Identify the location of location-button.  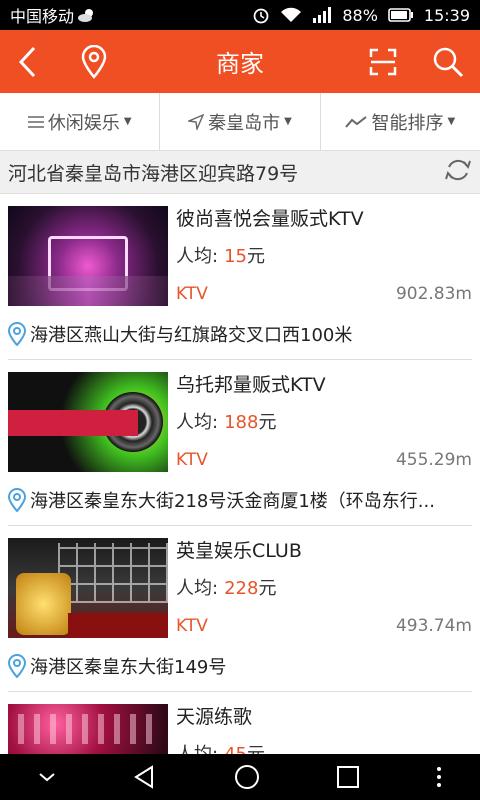
(94, 61).